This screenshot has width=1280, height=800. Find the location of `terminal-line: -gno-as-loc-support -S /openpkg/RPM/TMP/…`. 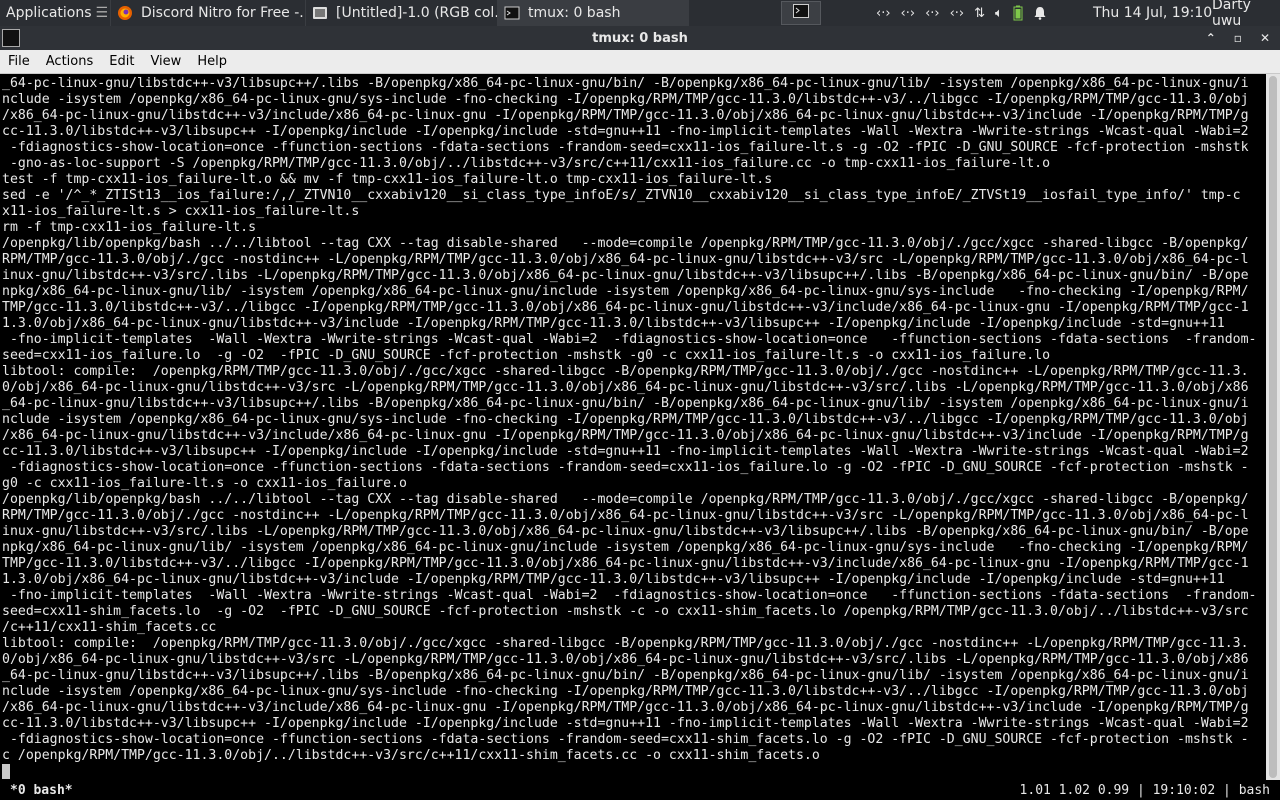

terminal-line: -gno-as-loc-support -S /openpkg/RPM/TMP/… is located at coordinates (526, 163).